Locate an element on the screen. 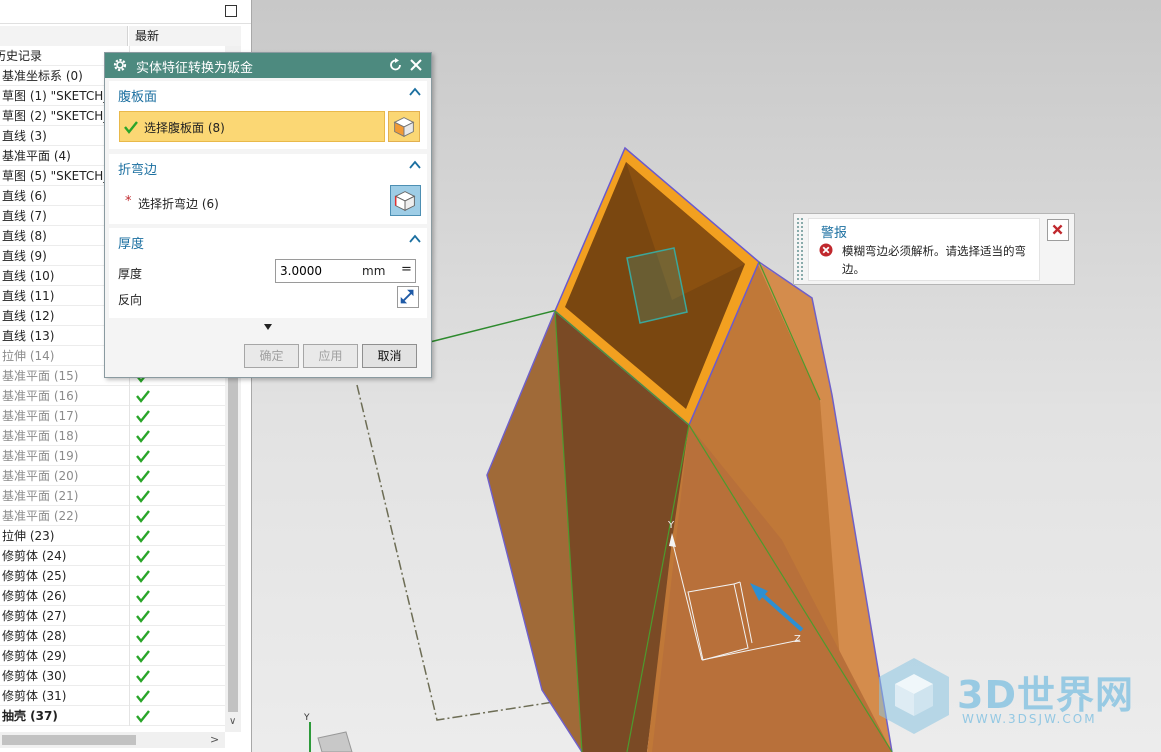 The width and height of the screenshot is (1161, 752). reset-icon is located at coordinates (396, 65).